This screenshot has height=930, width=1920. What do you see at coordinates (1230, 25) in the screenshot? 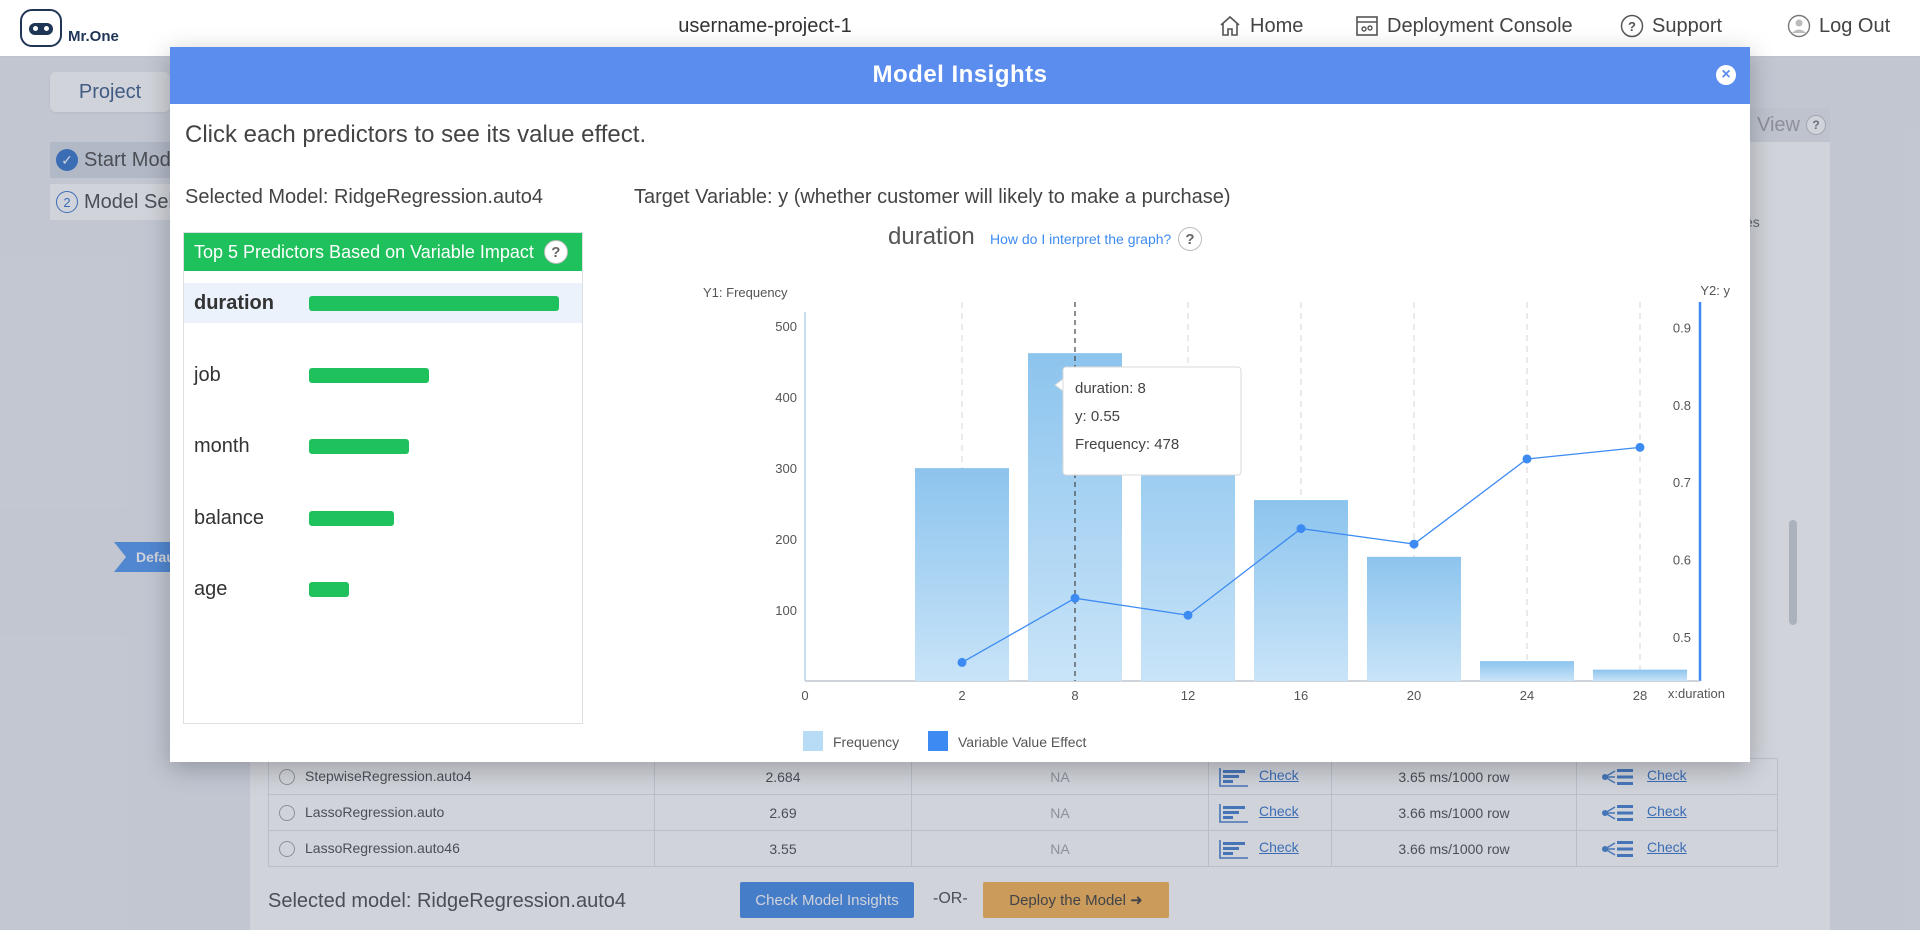
I see `home-icon` at bounding box center [1230, 25].